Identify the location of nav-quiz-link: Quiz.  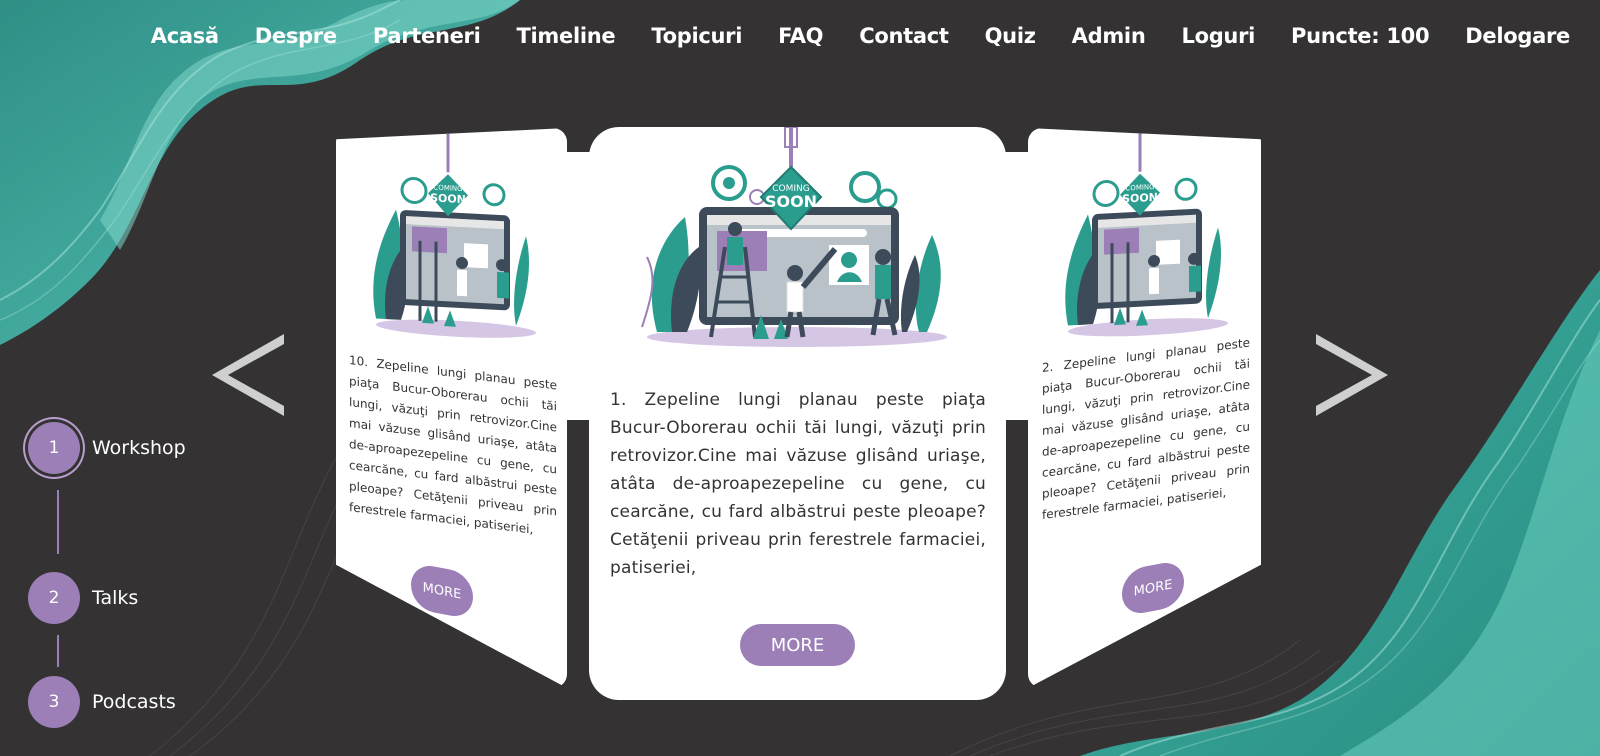
(1010, 36).